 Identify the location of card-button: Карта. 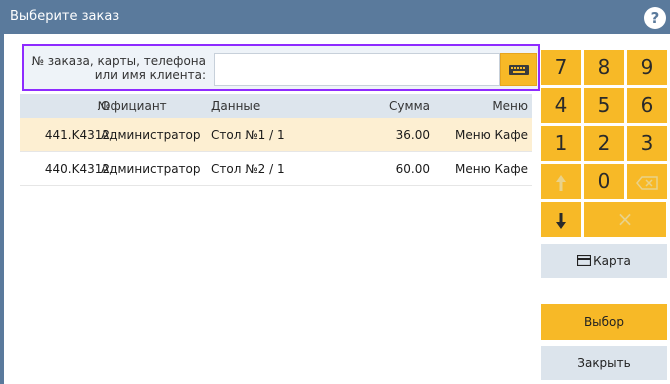
(604, 261).